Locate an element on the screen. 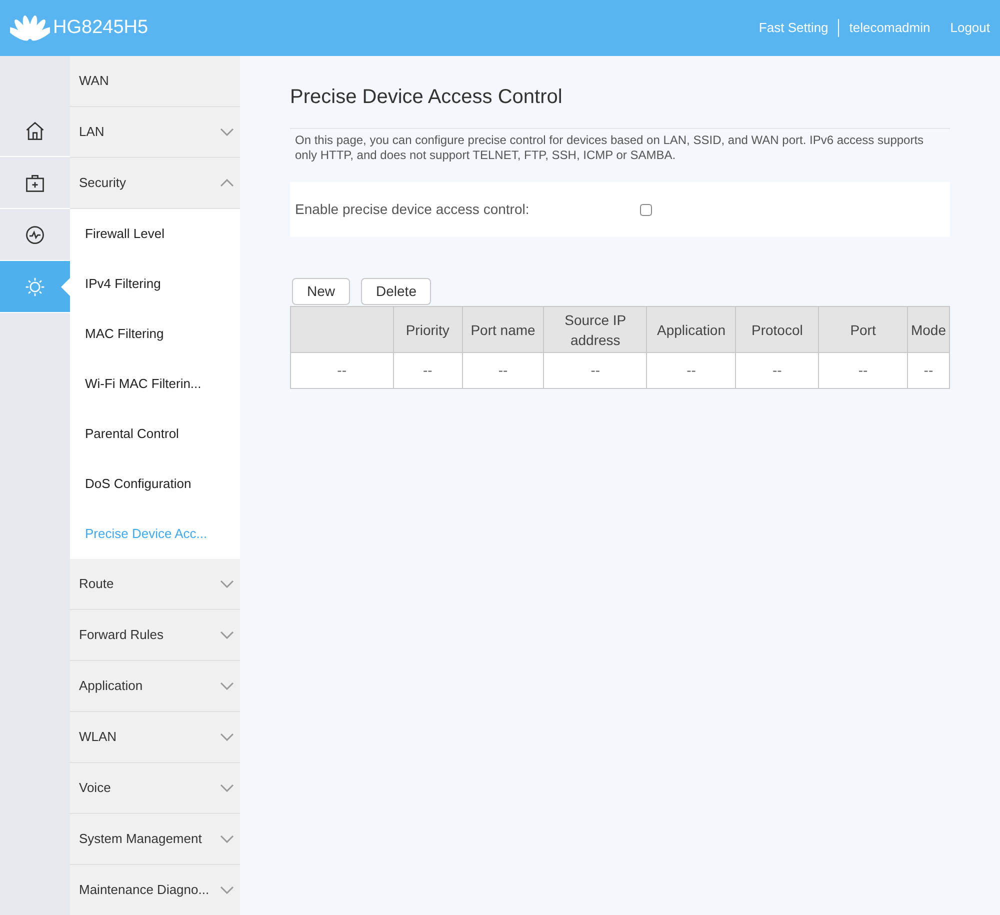 The height and width of the screenshot is (915, 1000). menu-item: Forward Rules is located at coordinates (155, 635).